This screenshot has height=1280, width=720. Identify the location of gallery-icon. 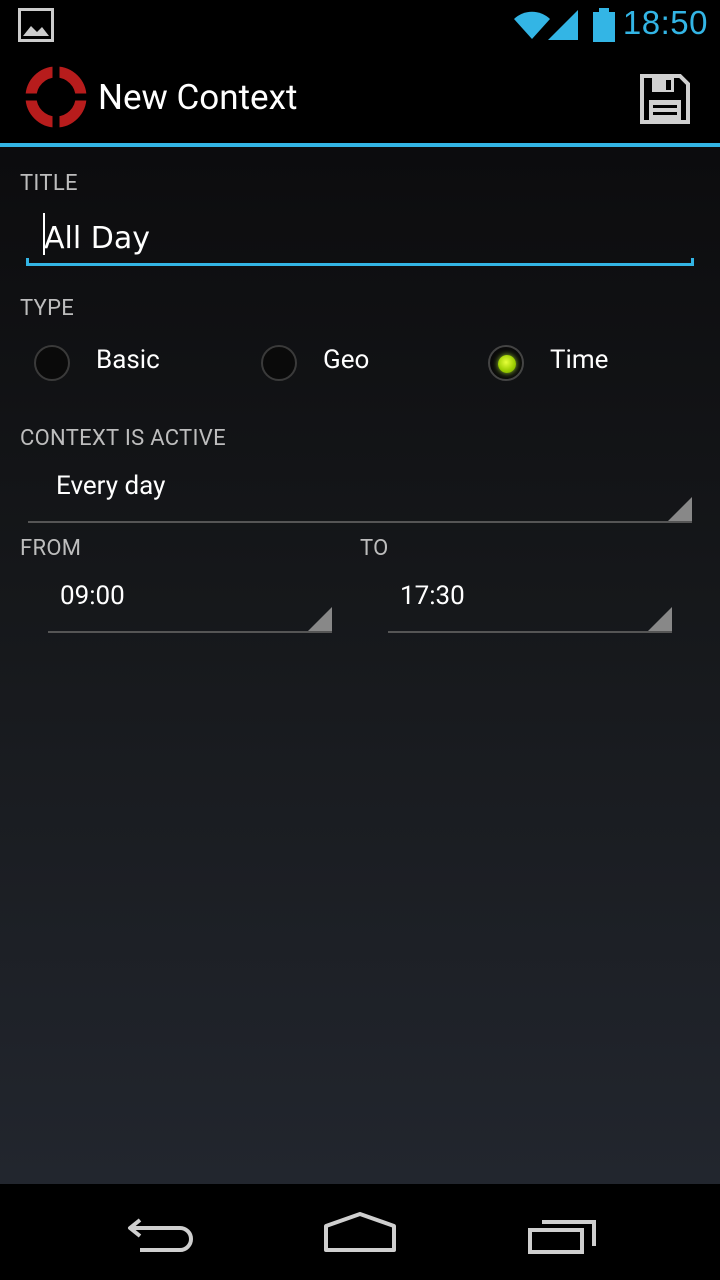
(36, 25).